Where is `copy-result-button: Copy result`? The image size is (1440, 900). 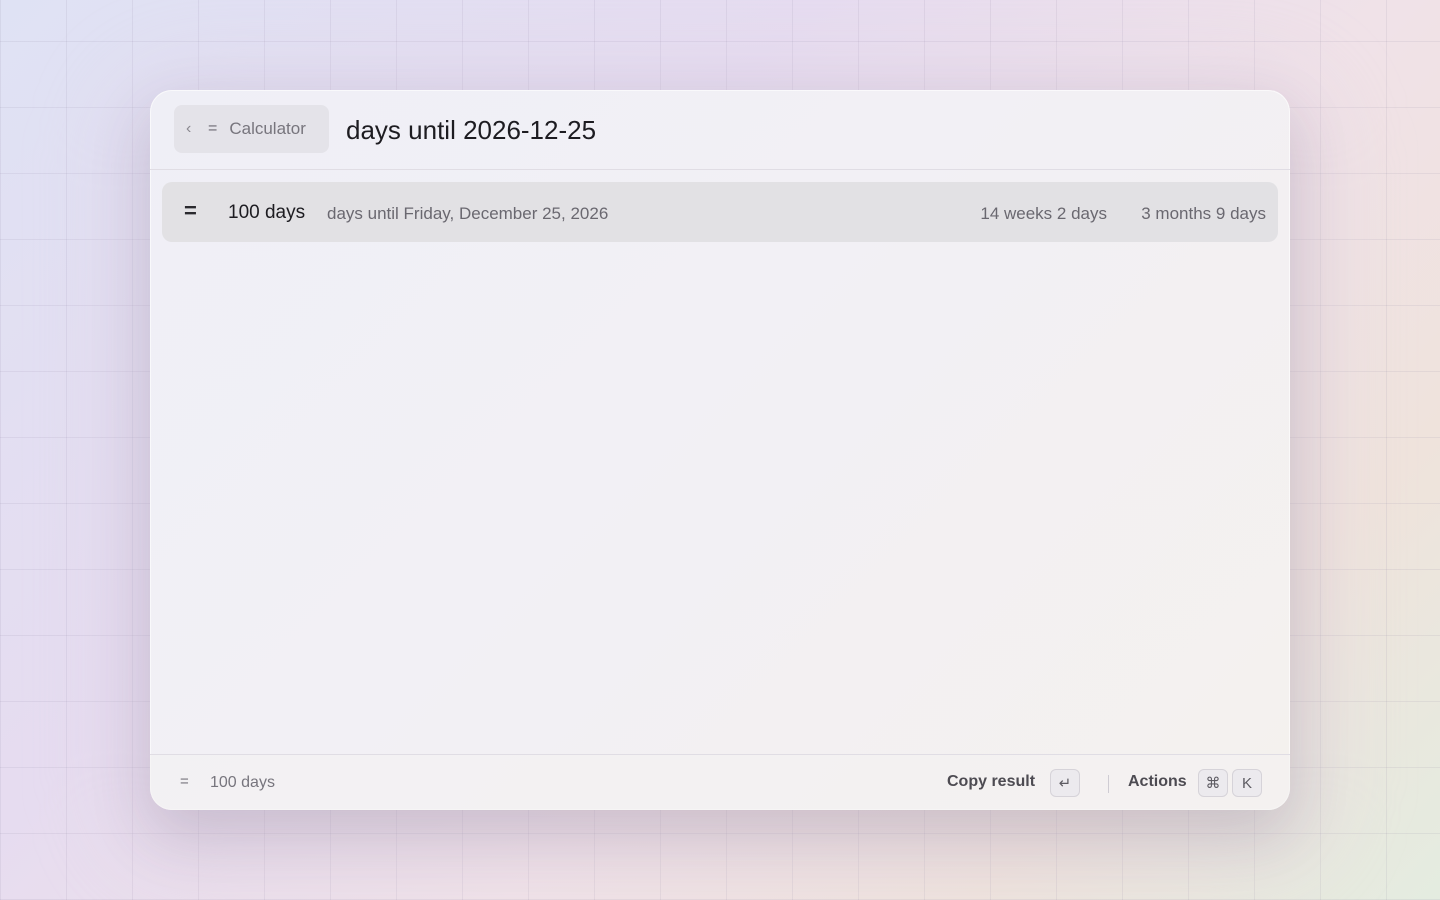
copy-result-button: Copy result is located at coordinates (991, 782).